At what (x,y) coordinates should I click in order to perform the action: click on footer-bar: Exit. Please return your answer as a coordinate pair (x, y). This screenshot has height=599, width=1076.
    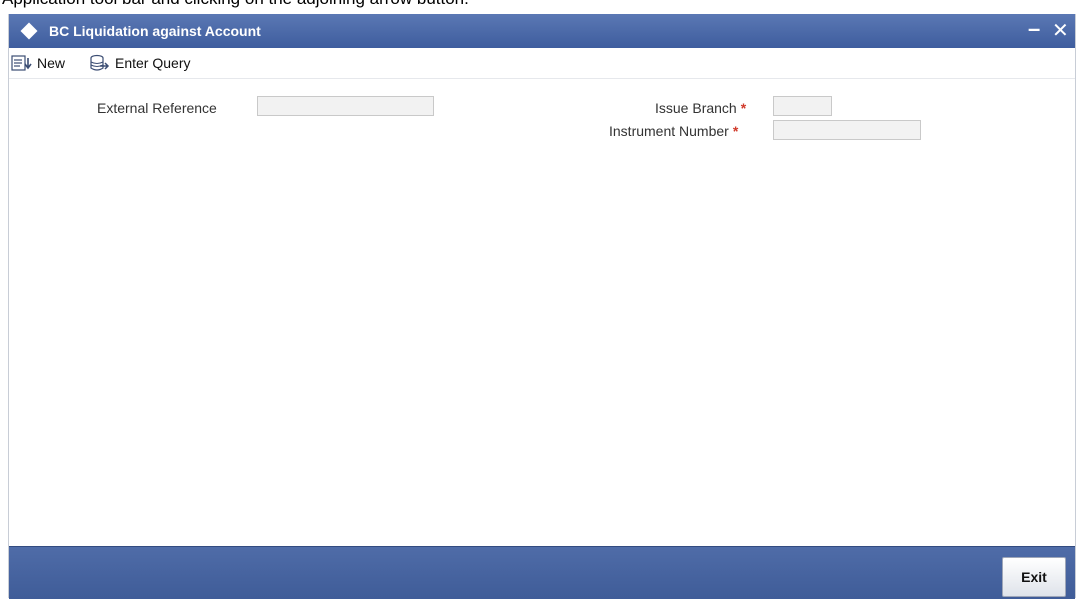
    Looking at the image, I should click on (542, 572).